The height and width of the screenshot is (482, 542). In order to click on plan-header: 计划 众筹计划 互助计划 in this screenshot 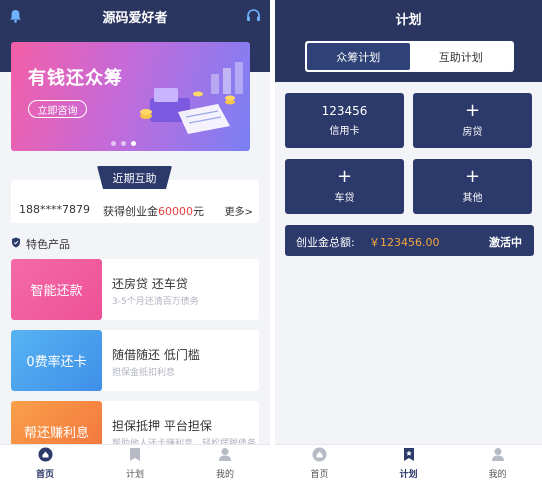, I will do `click(408, 41)`.